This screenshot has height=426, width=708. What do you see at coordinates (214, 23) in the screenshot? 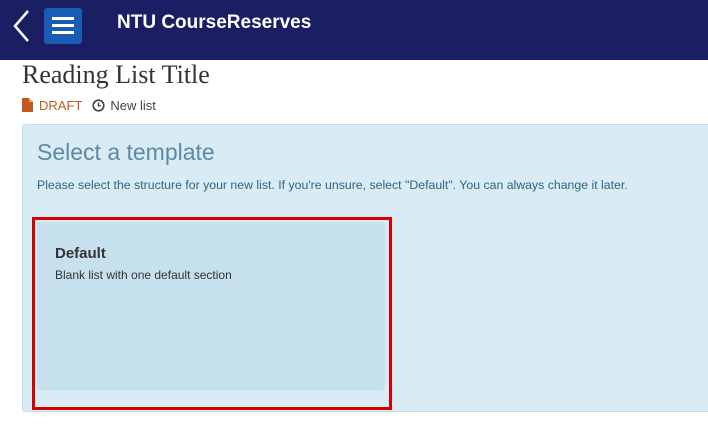
I see `app-title: NTU CourseReserves` at bounding box center [214, 23].